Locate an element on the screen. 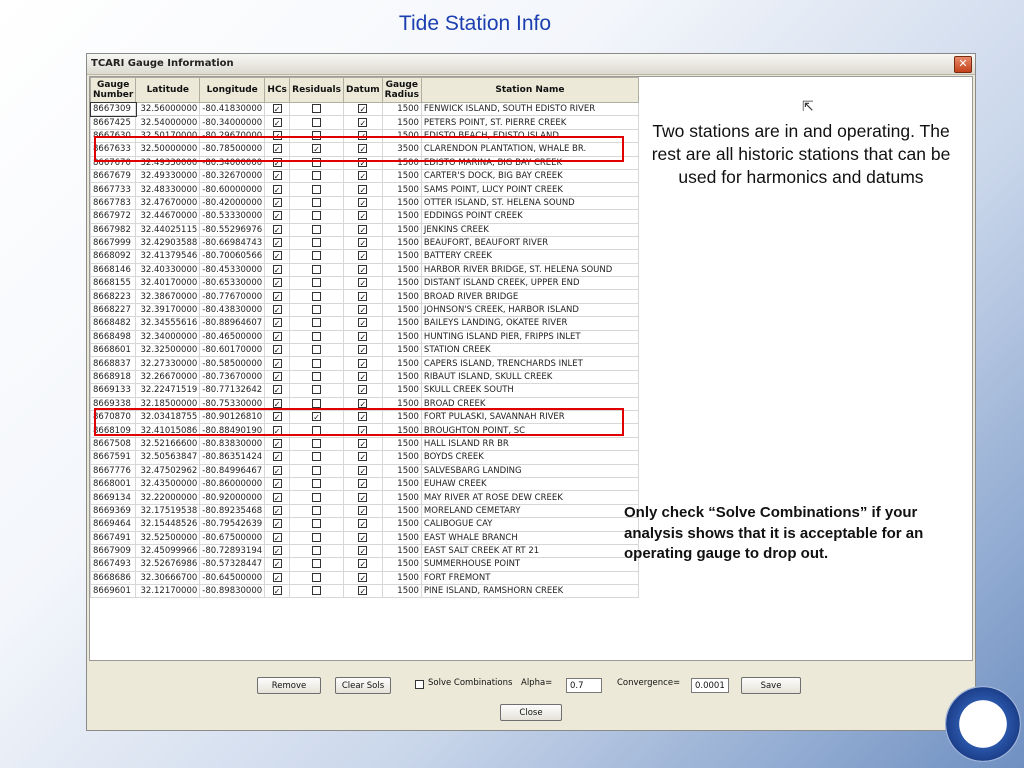  gauge-number-cell: 8667425 is located at coordinates (113, 122).